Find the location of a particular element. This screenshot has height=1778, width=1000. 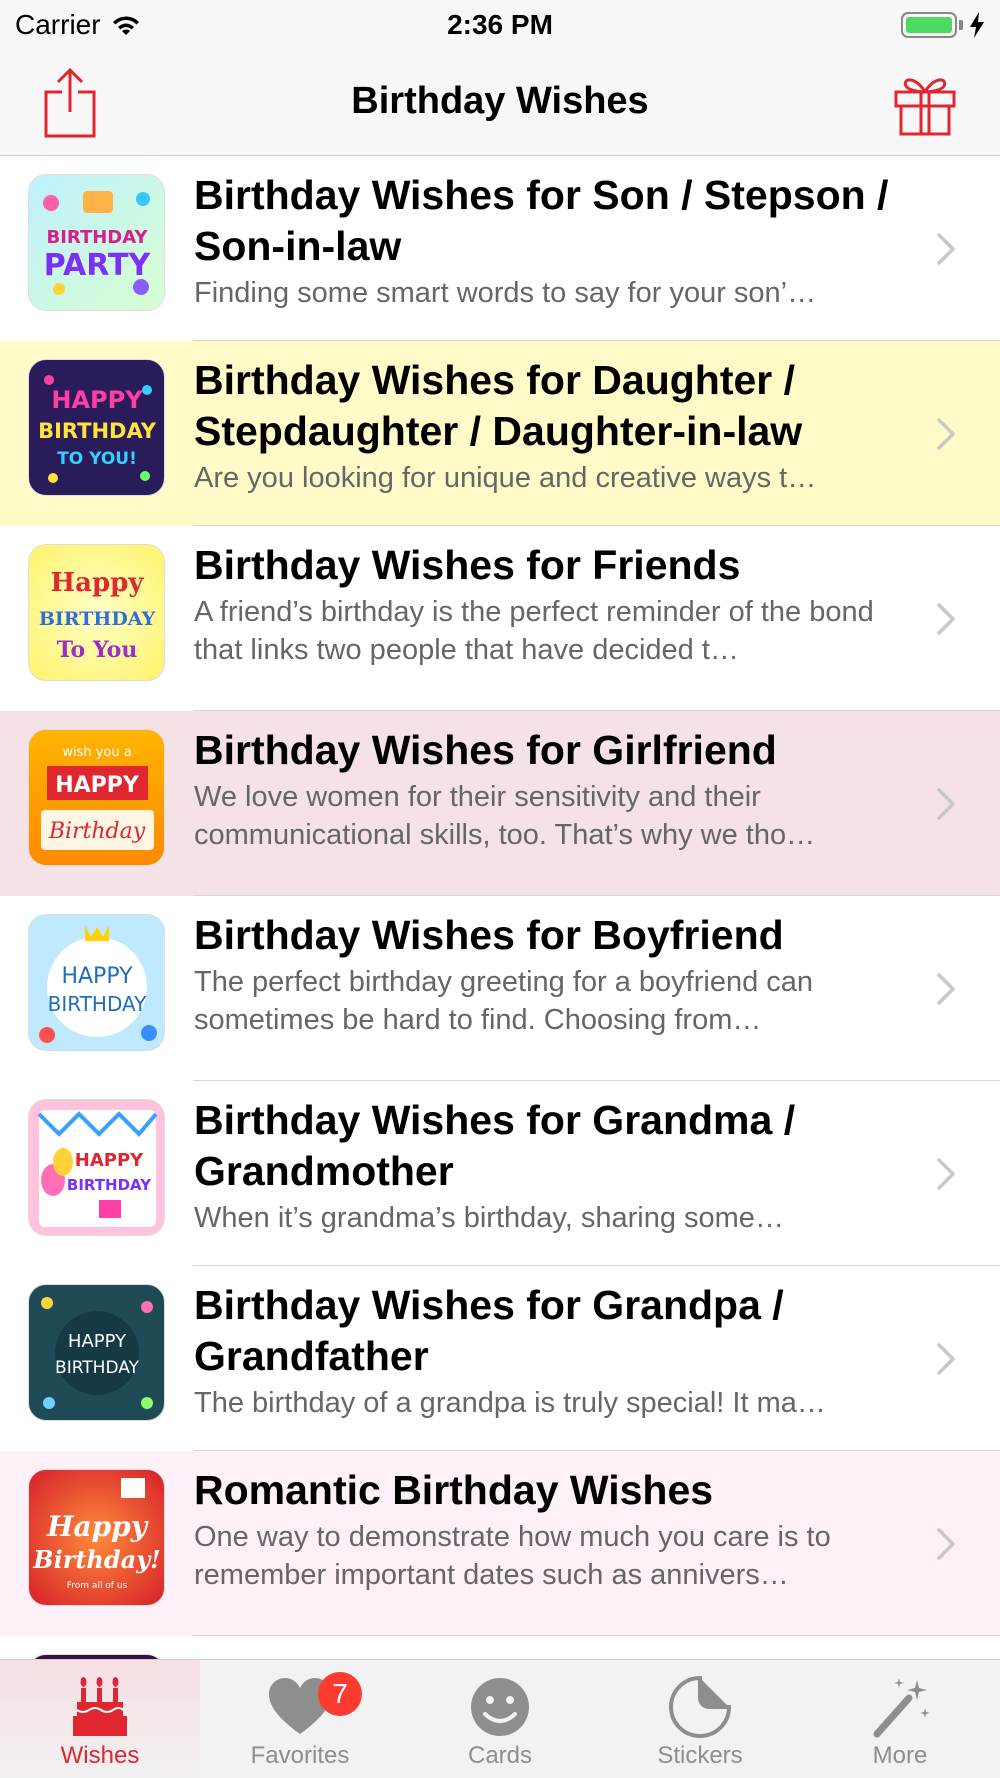

battery-indicator is located at coordinates (943, 25).